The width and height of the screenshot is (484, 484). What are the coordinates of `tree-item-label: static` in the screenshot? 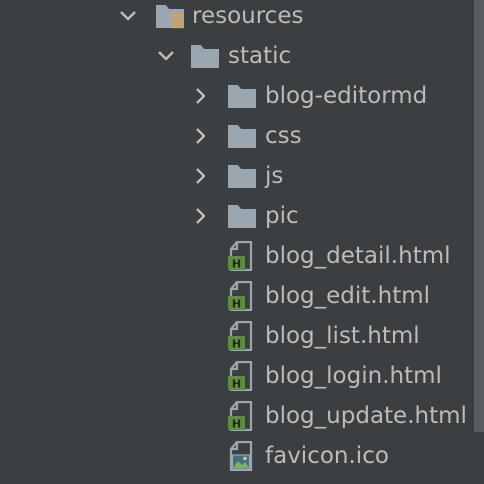 It's located at (260, 56).